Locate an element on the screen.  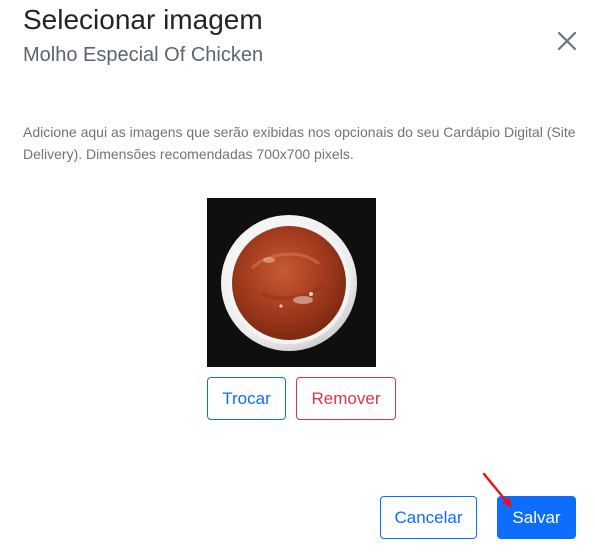
sauce-cup-photo is located at coordinates (291, 282).